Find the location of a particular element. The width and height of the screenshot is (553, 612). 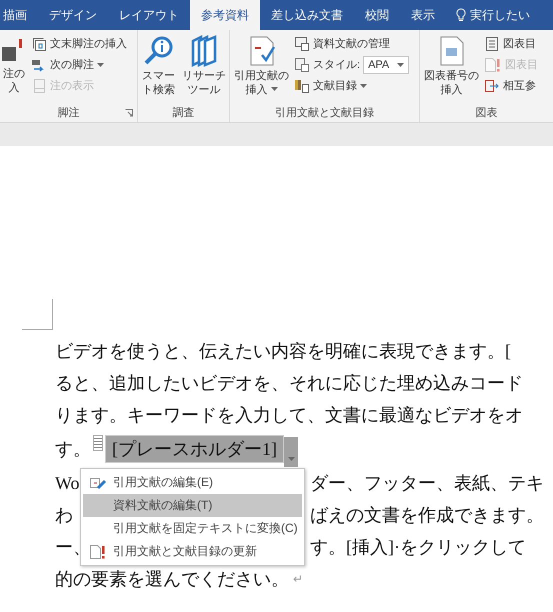

ribbon-tab: デザイン is located at coordinates (73, 15).